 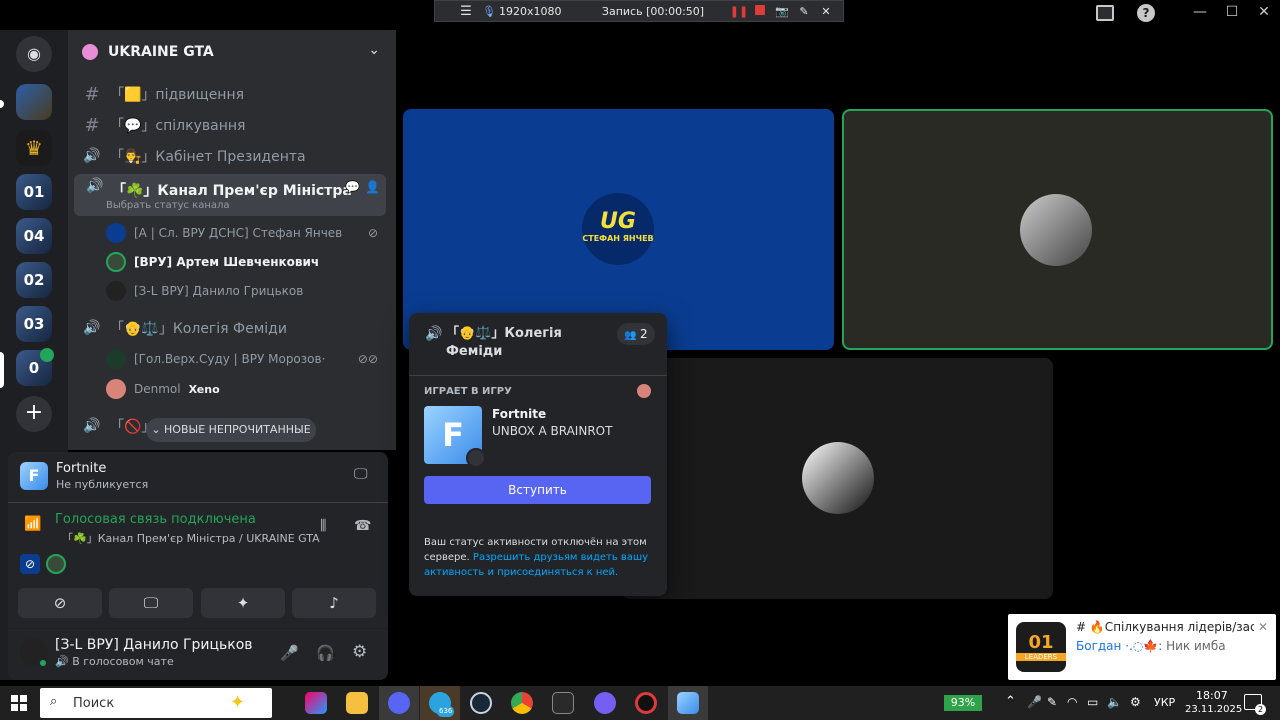 I want to click on window-close-icon: ✕, so click(x=1264, y=15).